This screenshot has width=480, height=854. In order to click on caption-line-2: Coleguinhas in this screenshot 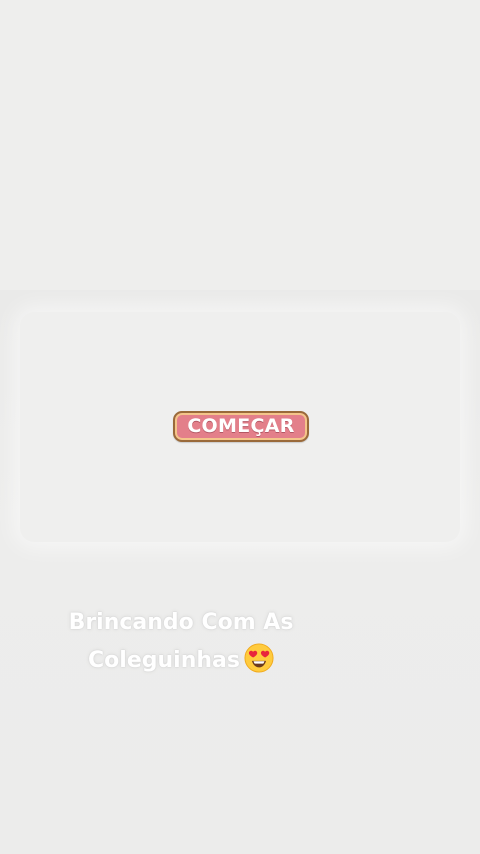, I will do `click(164, 660)`.